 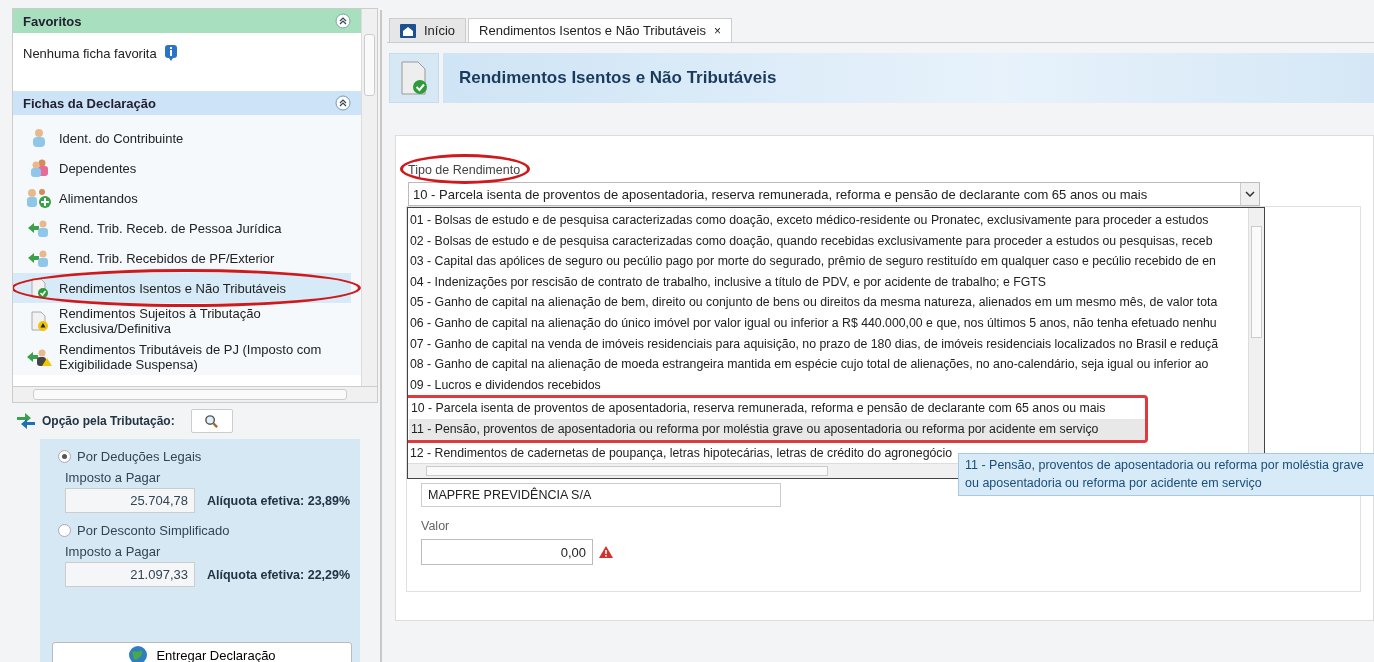 What do you see at coordinates (828, 302) in the screenshot?
I see `list-option: 05 - Ganho de capital na alienação de bem, direito ou conjunto de bens ou direitos da mesma natureza, alienados em um mesmo mês, de valor tota` at bounding box center [828, 302].